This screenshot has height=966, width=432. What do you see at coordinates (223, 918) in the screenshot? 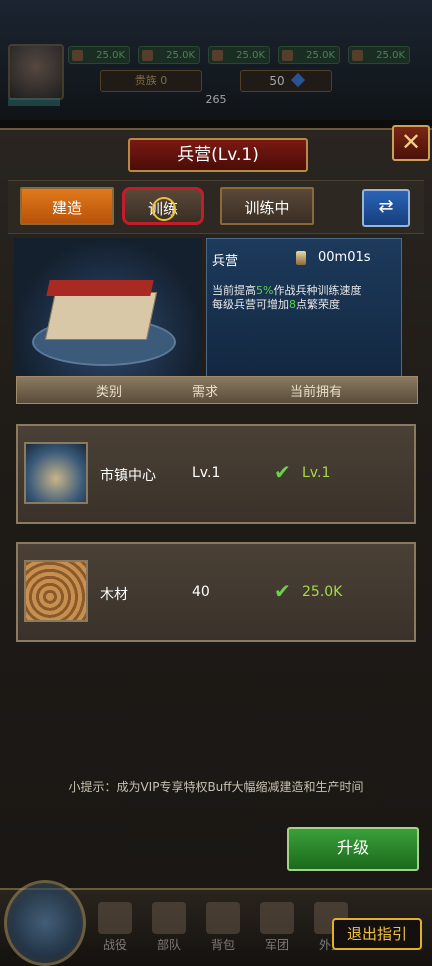
I see `backpack-icon` at bounding box center [223, 918].